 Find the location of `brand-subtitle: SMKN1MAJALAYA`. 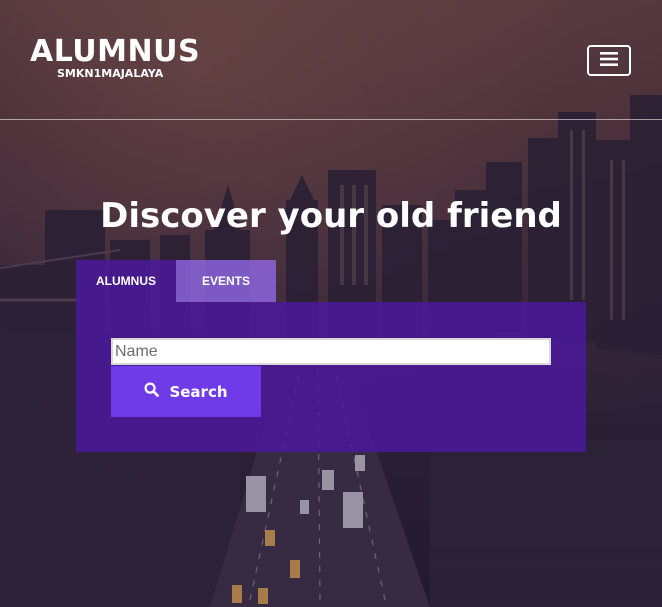

brand-subtitle: SMKN1MAJALAYA is located at coordinates (110, 73).